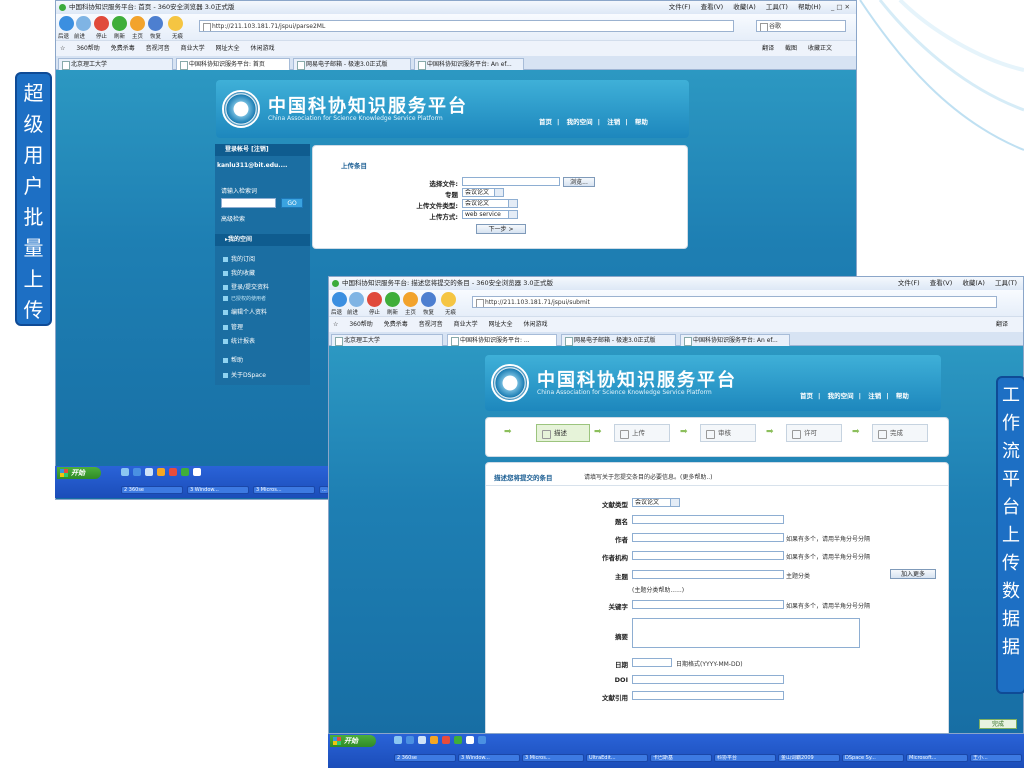  I want to click on sidebar-item-admin: 管理, so click(233, 326).